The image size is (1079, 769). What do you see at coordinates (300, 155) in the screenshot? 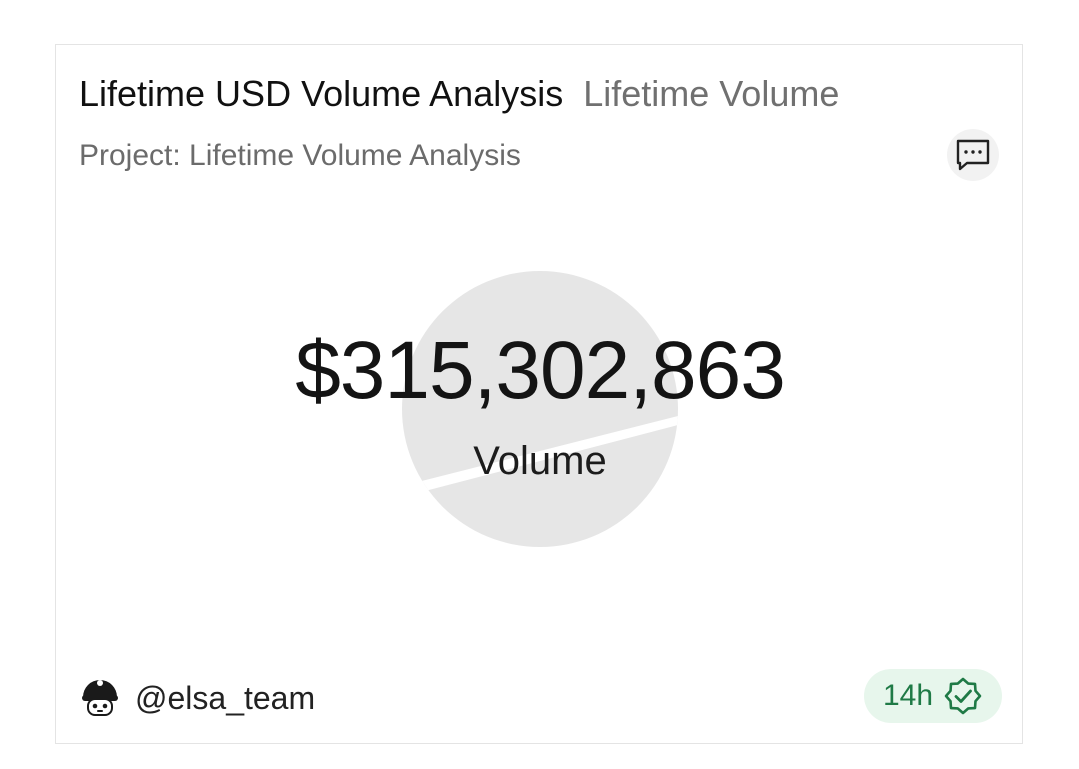
I see `project-label: Project: Lifetime Volume Analysis` at bounding box center [300, 155].